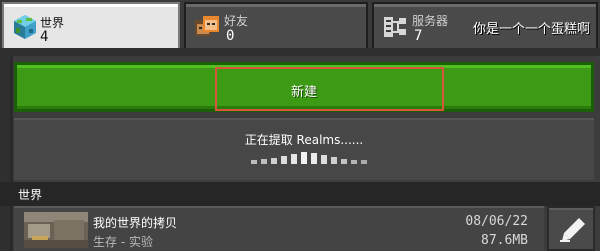 The height and width of the screenshot is (251, 600). What do you see at coordinates (236, 21) in the screenshot?
I see `tab-friends-label: 好友` at bounding box center [236, 21].